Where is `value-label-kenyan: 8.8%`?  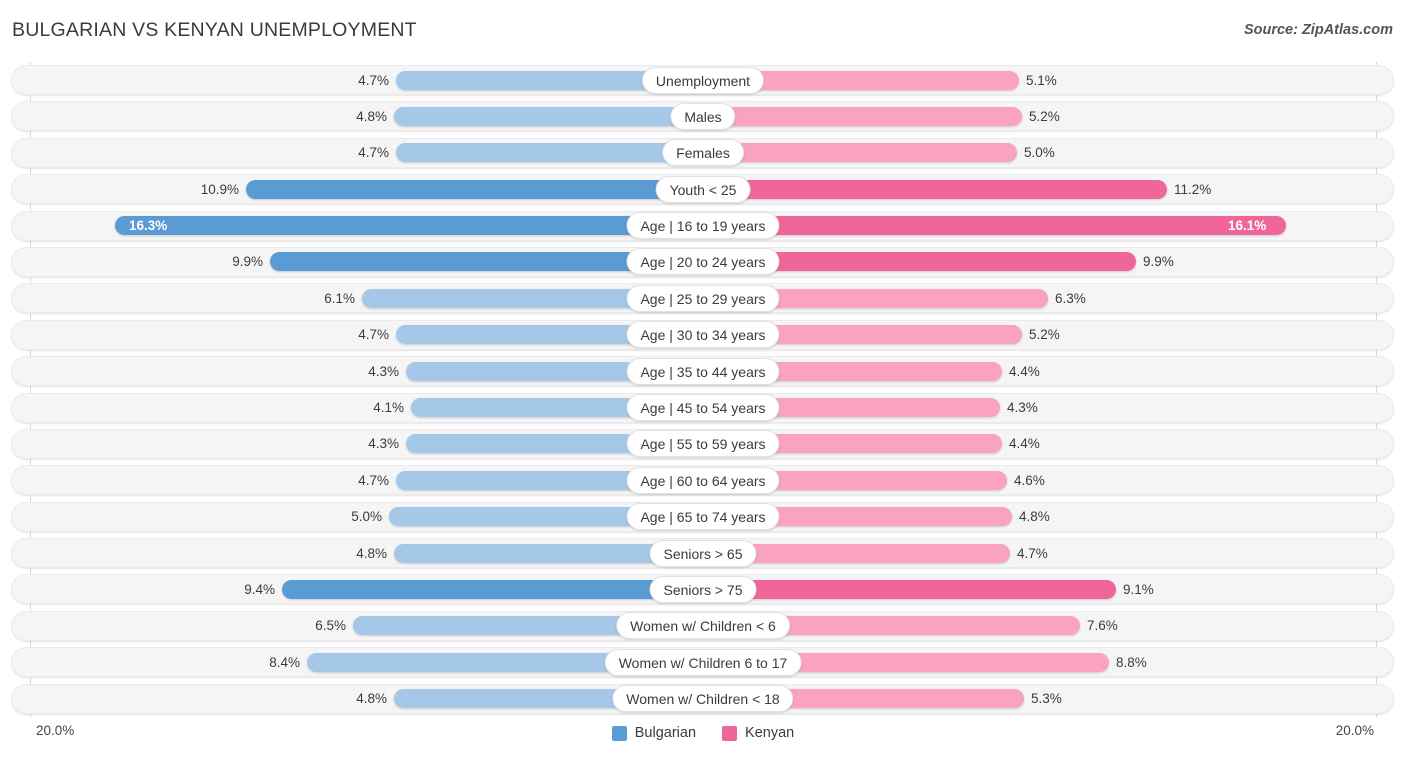 value-label-kenyan: 8.8% is located at coordinates (1131, 662).